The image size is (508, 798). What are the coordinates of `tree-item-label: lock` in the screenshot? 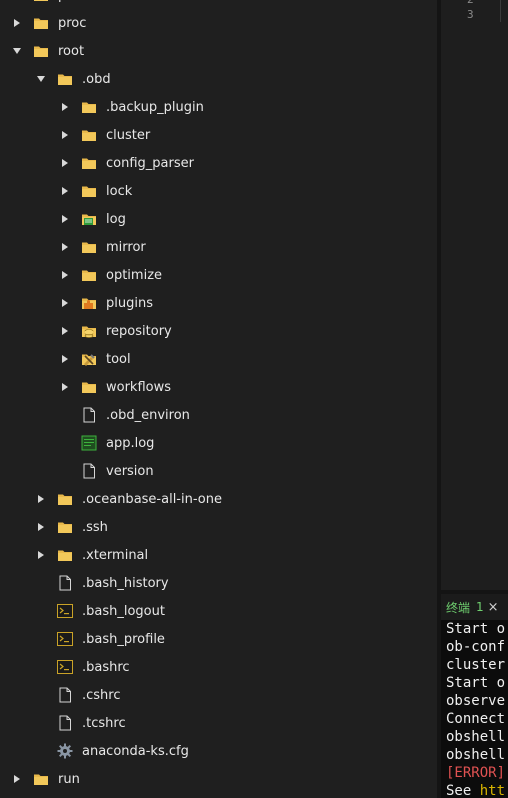 It's located at (119, 191).